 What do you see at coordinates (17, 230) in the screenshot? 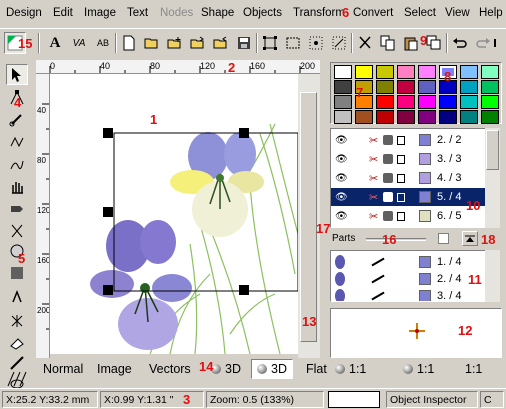
I see `satin-tool-icon` at bounding box center [17, 230].